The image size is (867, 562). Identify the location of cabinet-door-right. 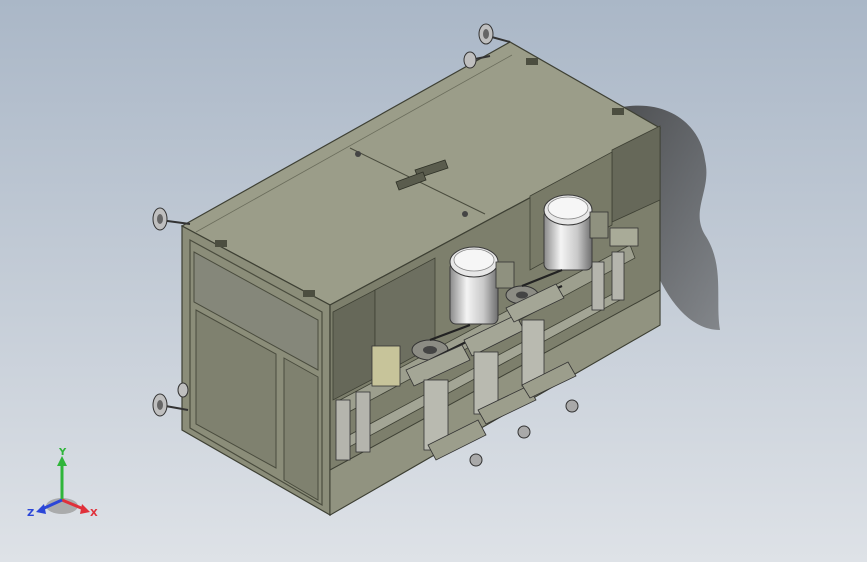
(301, 429).